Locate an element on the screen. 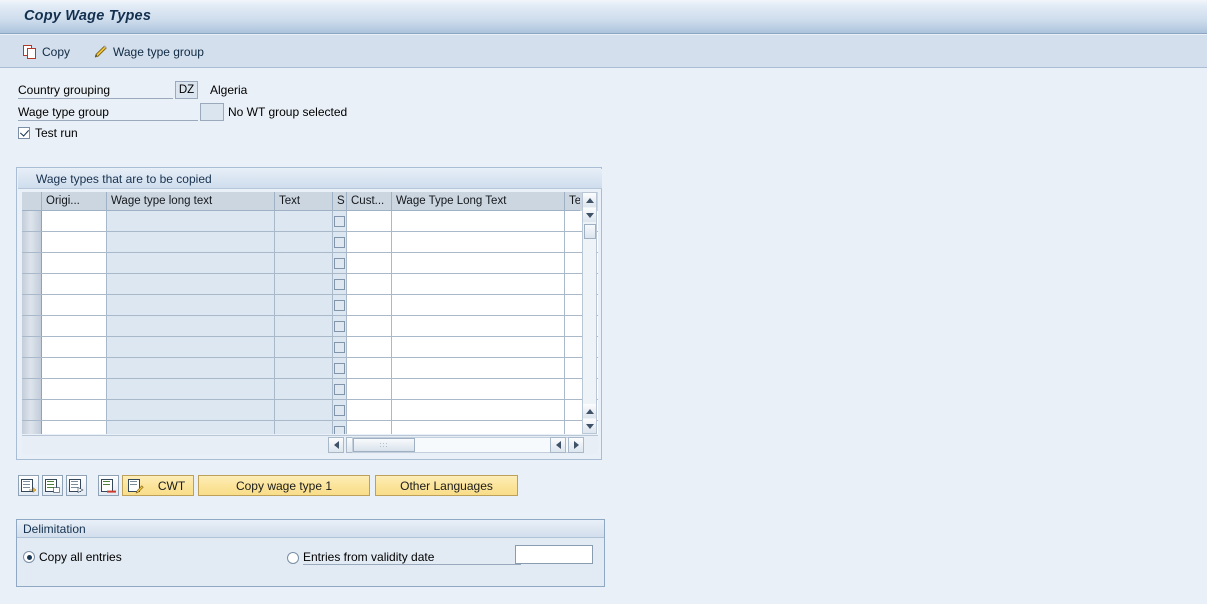 The image size is (1207, 604). scroll-track-horizontal: ::: is located at coordinates (467, 445).